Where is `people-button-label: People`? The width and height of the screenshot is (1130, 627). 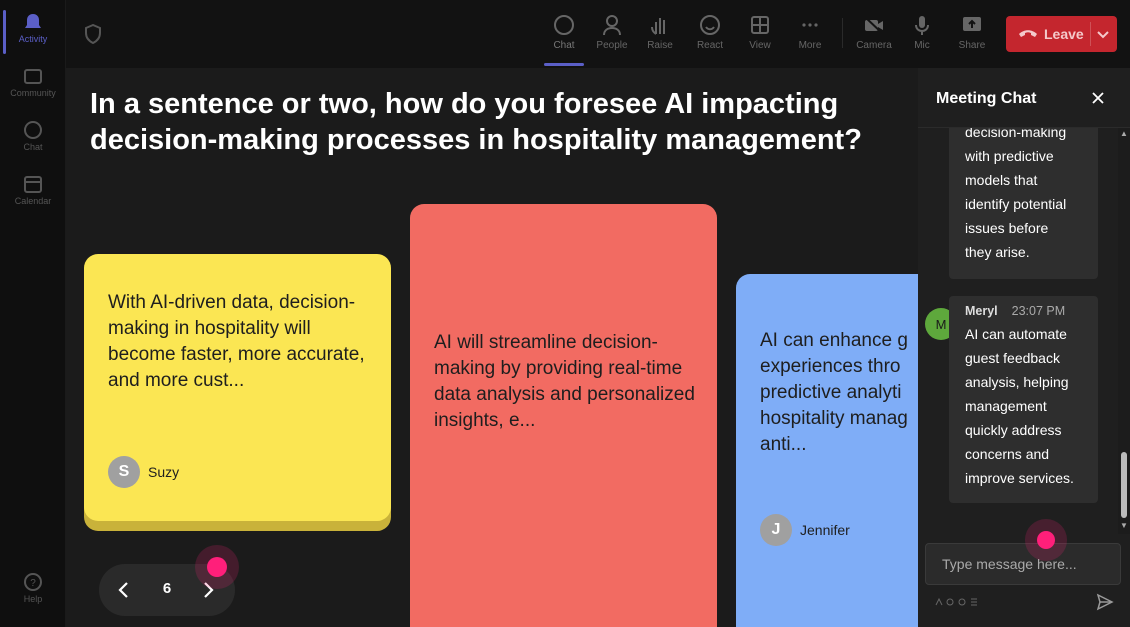
people-button-label: People is located at coordinates (612, 45).